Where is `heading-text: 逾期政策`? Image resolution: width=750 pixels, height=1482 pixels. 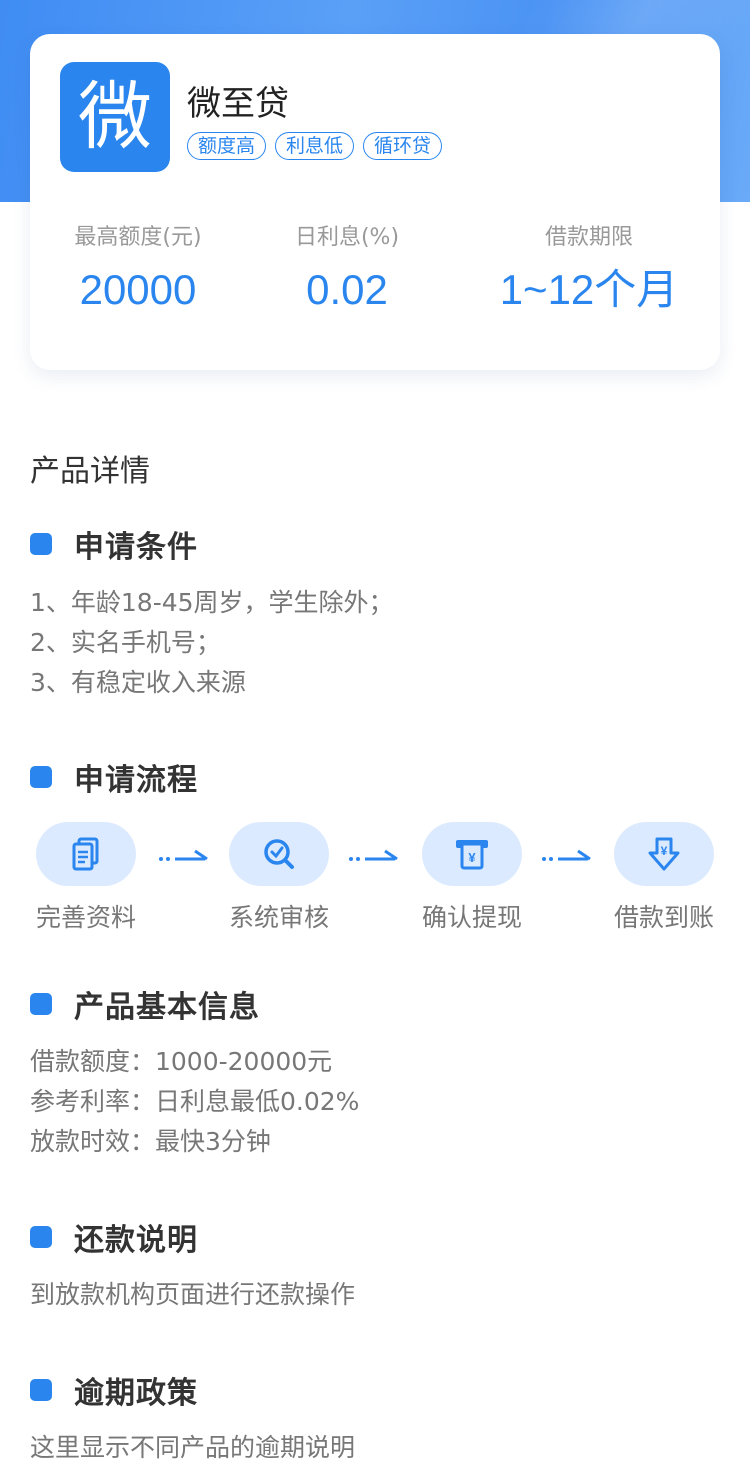
heading-text: 逾期政策 is located at coordinates (136, 1393).